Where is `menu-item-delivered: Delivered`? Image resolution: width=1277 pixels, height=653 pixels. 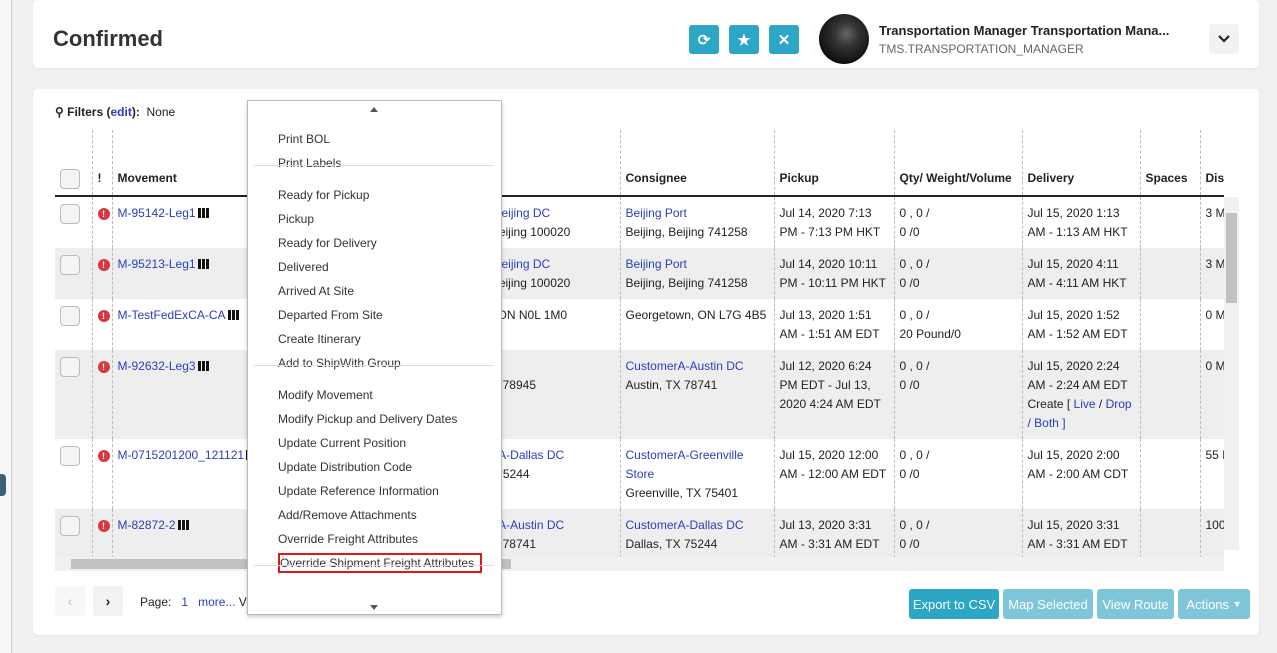 menu-item-delivered: Delivered is located at coordinates (303, 267).